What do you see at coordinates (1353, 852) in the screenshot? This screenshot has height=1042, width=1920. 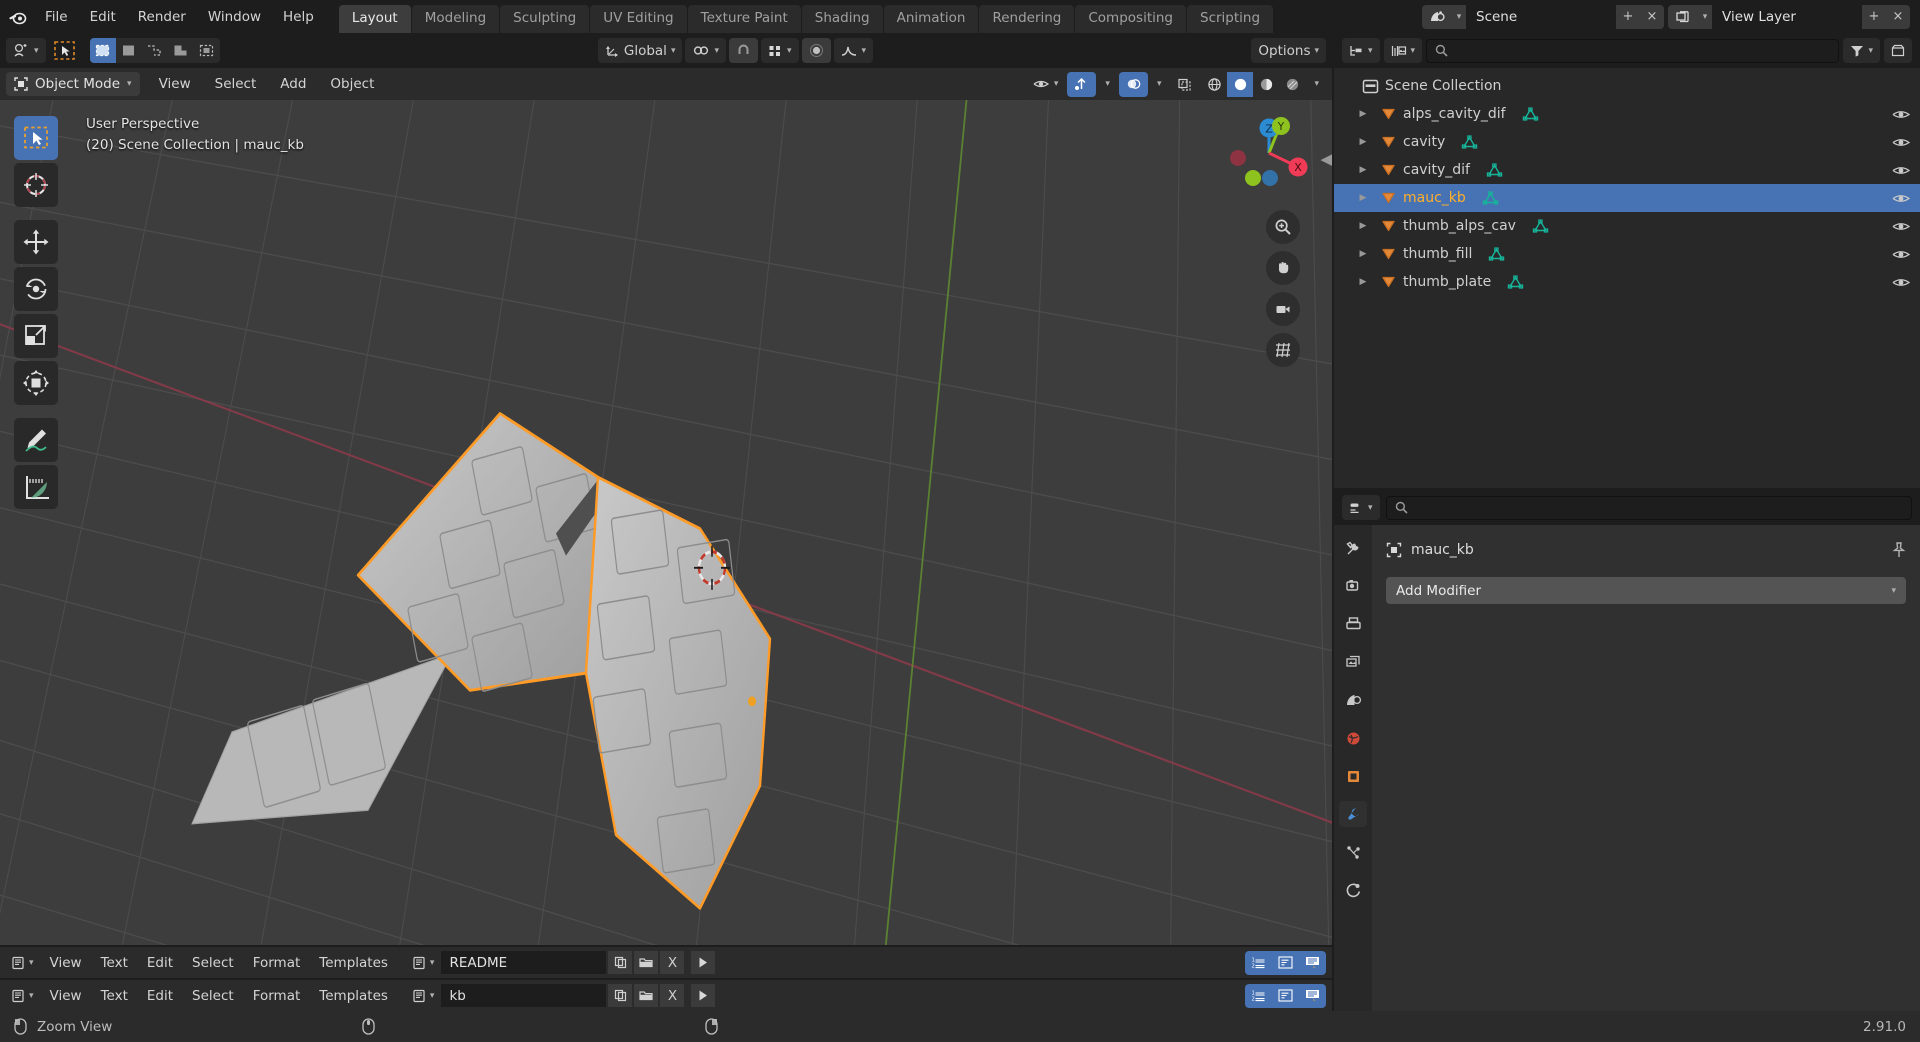 I see `particles-icon` at bounding box center [1353, 852].